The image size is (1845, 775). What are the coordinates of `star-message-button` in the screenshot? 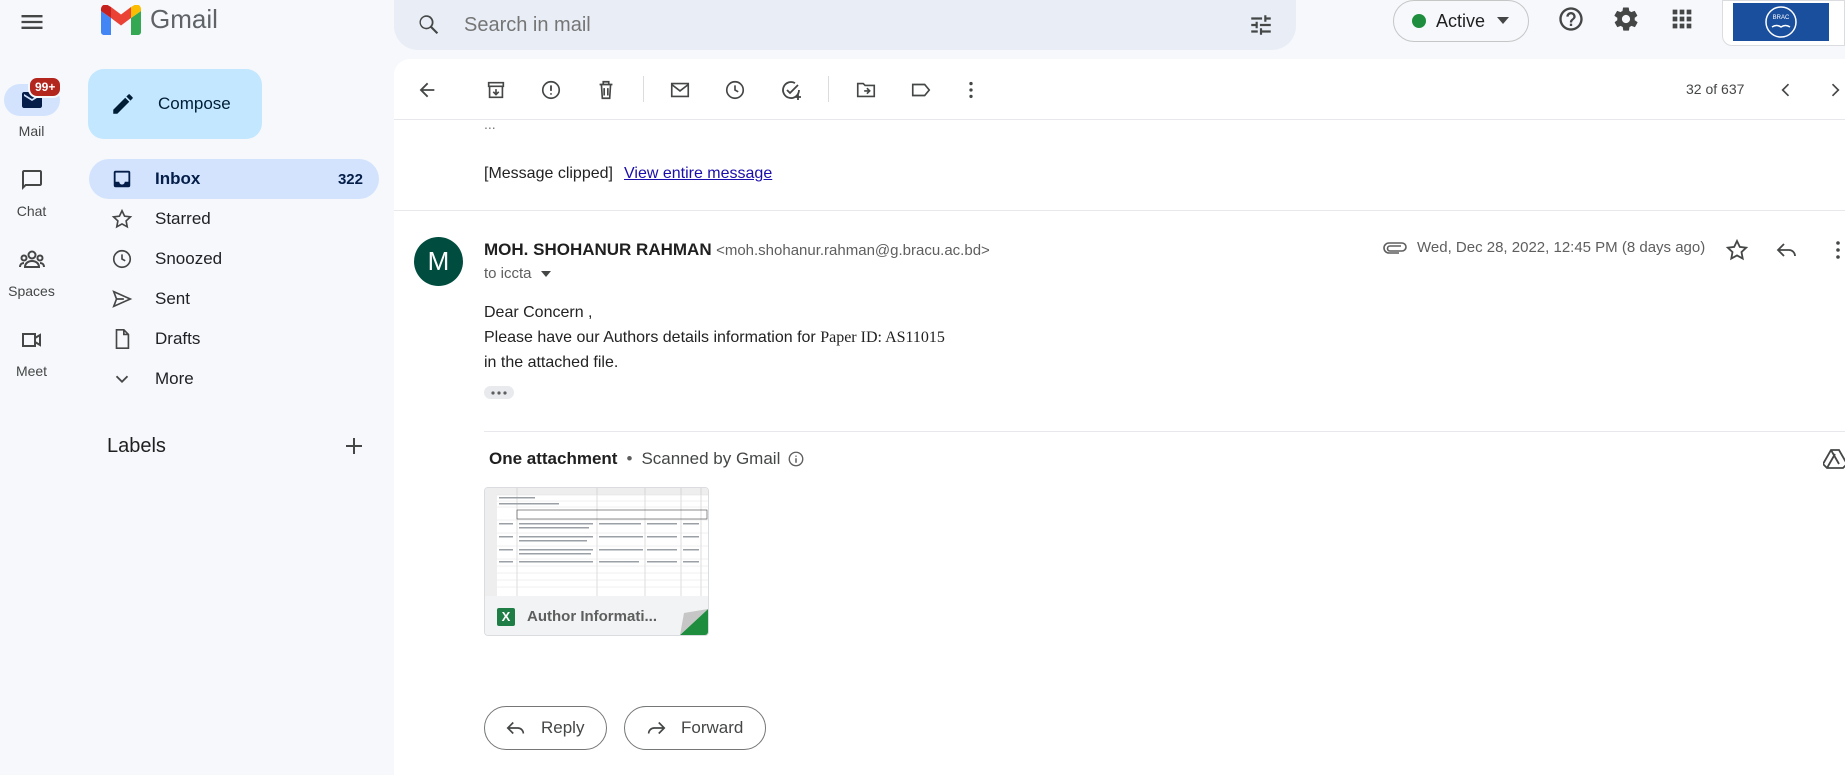 It's located at (1737, 250).